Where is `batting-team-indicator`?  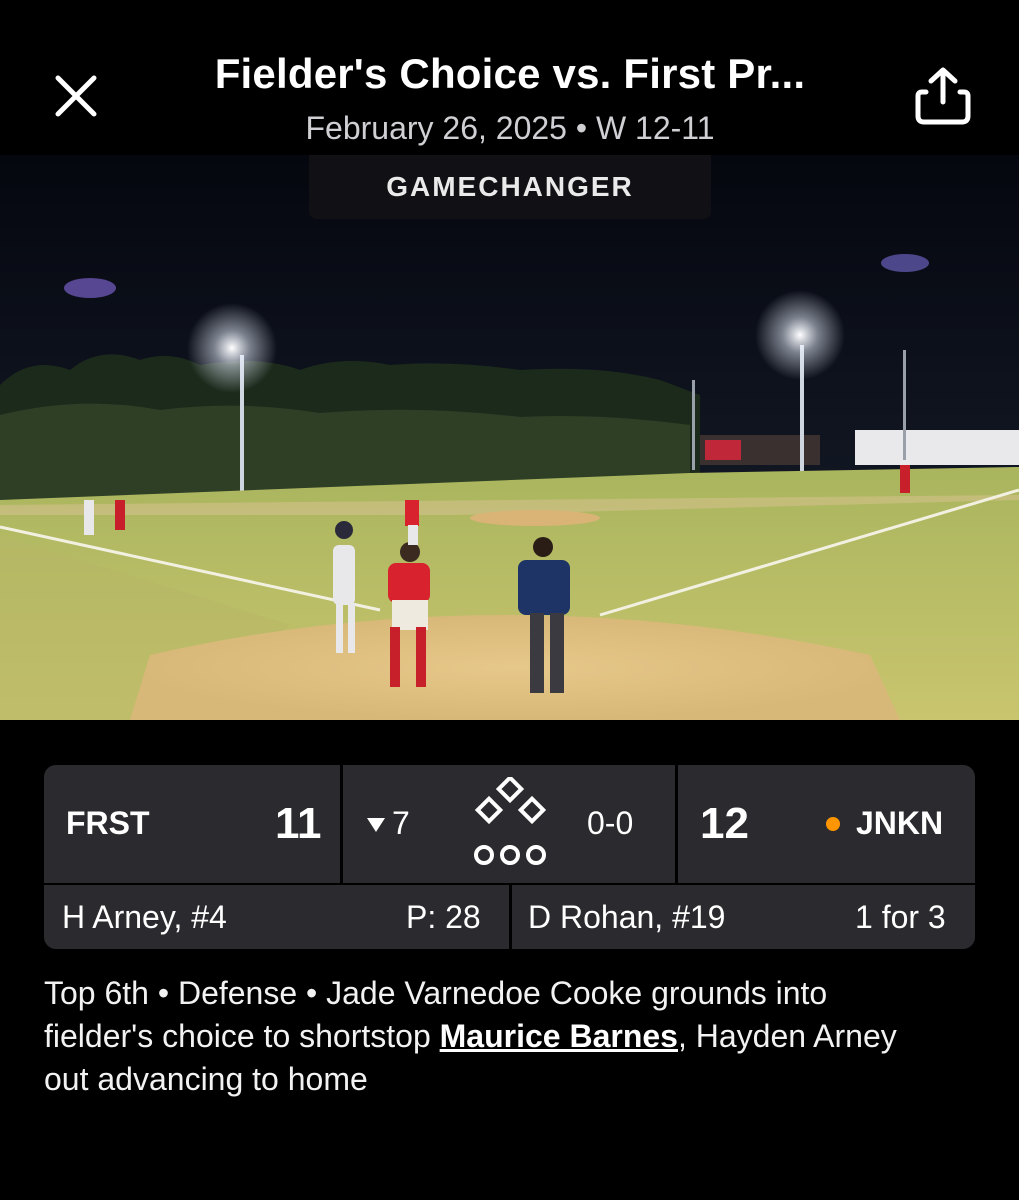
batting-team-indicator is located at coordinates (833, 824).